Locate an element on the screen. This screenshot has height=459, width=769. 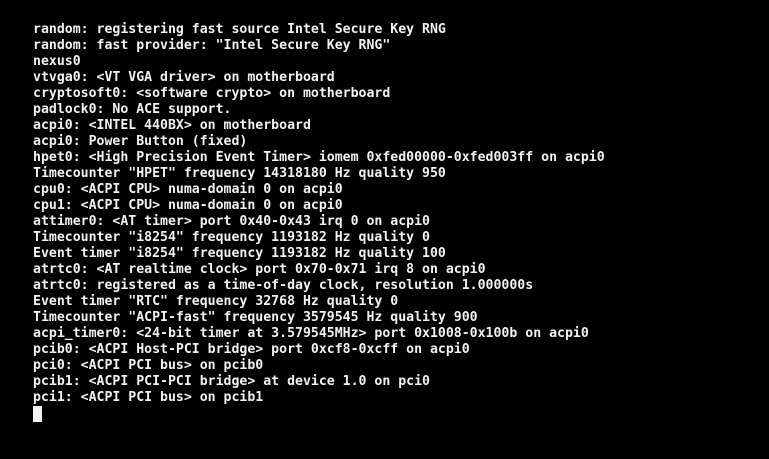
log-line: pci0: <ACPI PCI bus> on pcib0 is located at coordinates (148, 365).